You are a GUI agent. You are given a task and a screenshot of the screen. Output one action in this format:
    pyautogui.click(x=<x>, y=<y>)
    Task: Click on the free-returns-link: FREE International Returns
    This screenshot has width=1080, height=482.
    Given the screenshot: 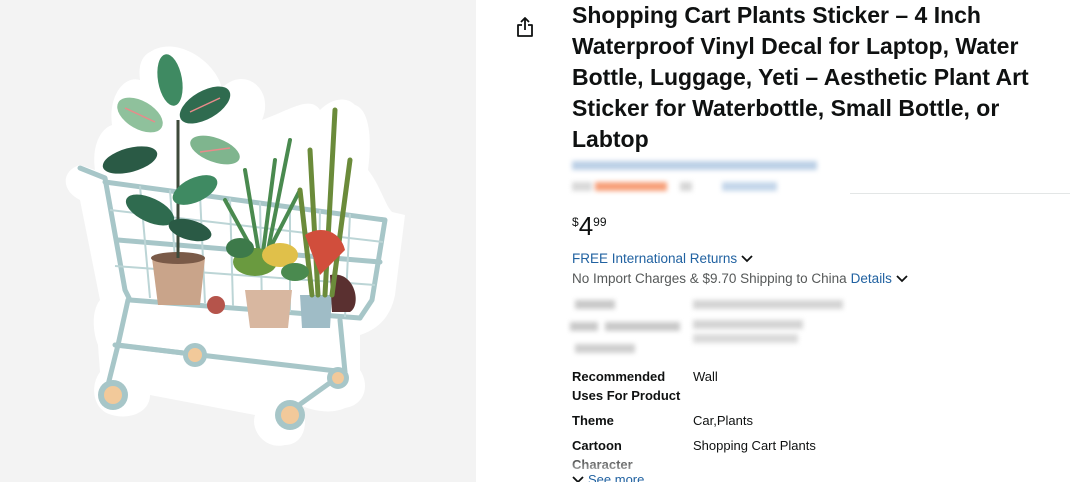 What is the action you would take?
    pyautogui.click(x=662, y=258)
    